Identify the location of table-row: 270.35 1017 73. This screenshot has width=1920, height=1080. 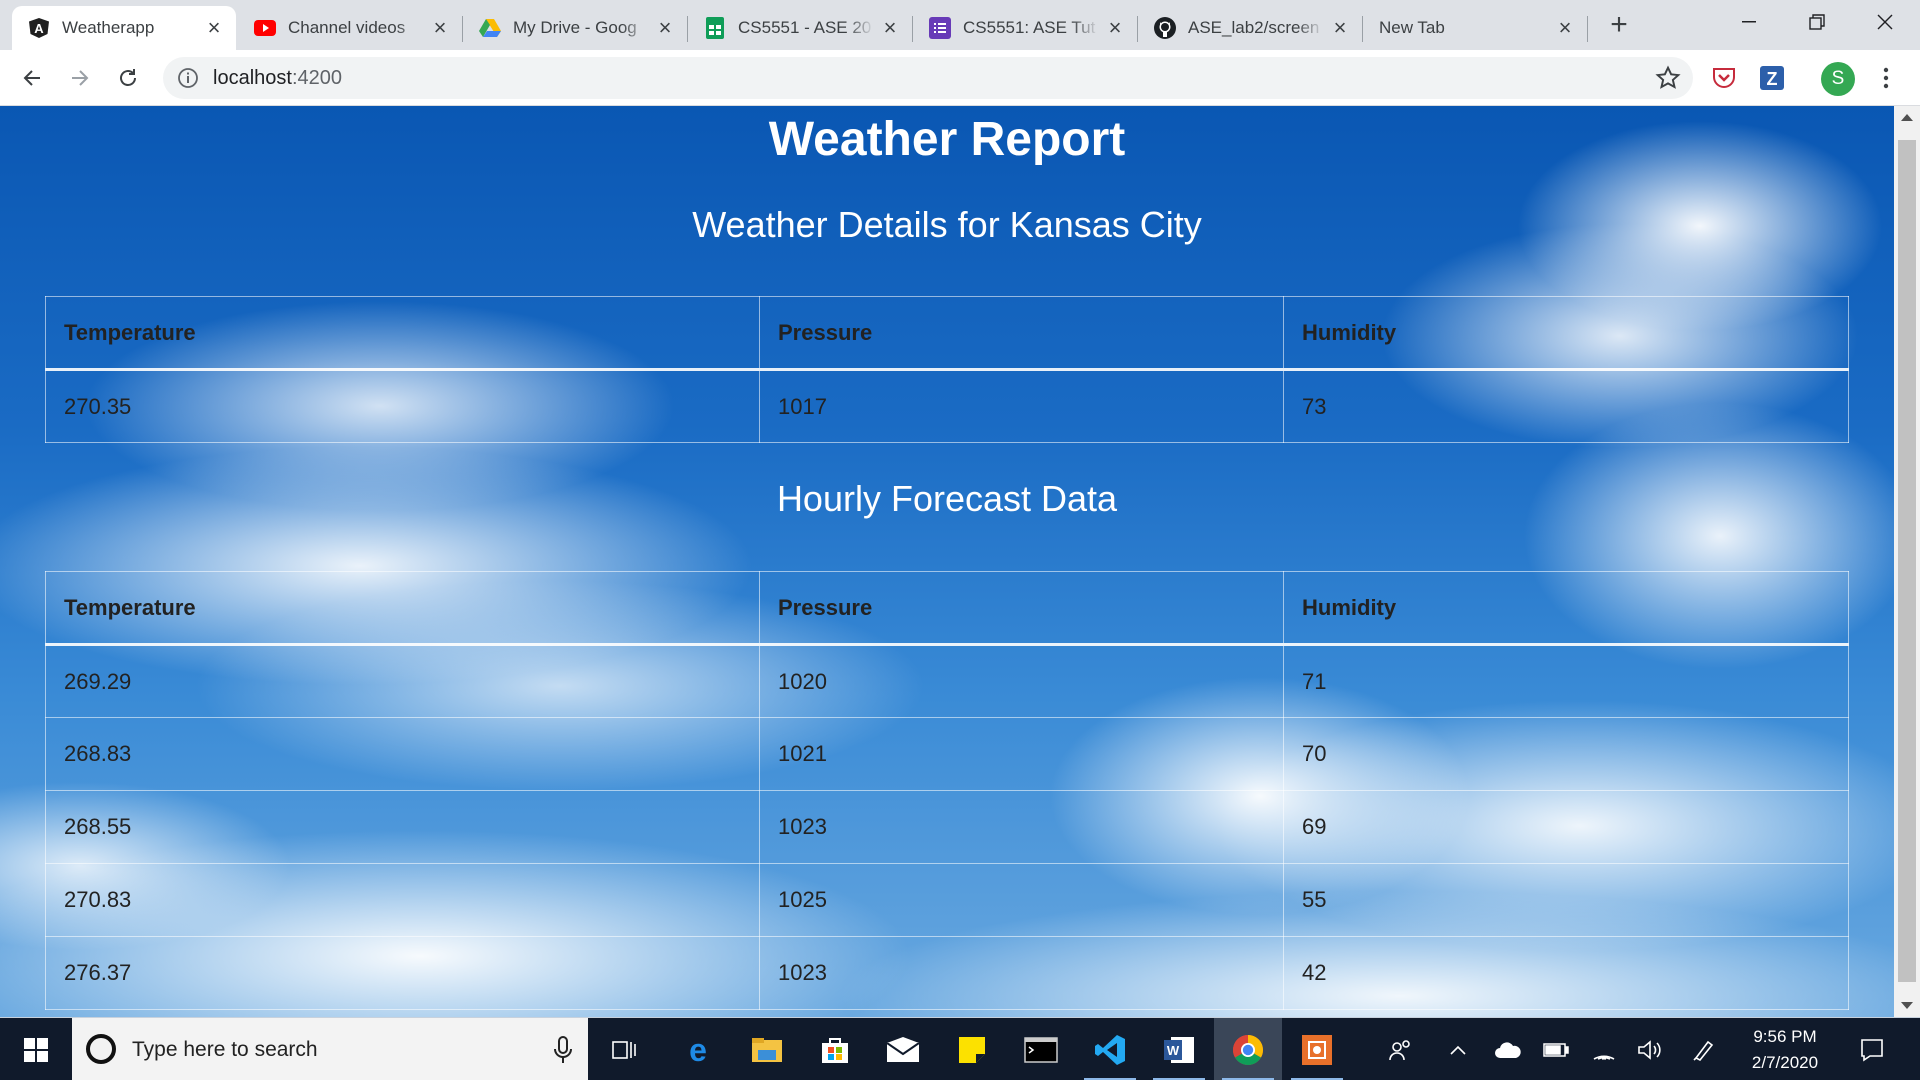
(947, 406).